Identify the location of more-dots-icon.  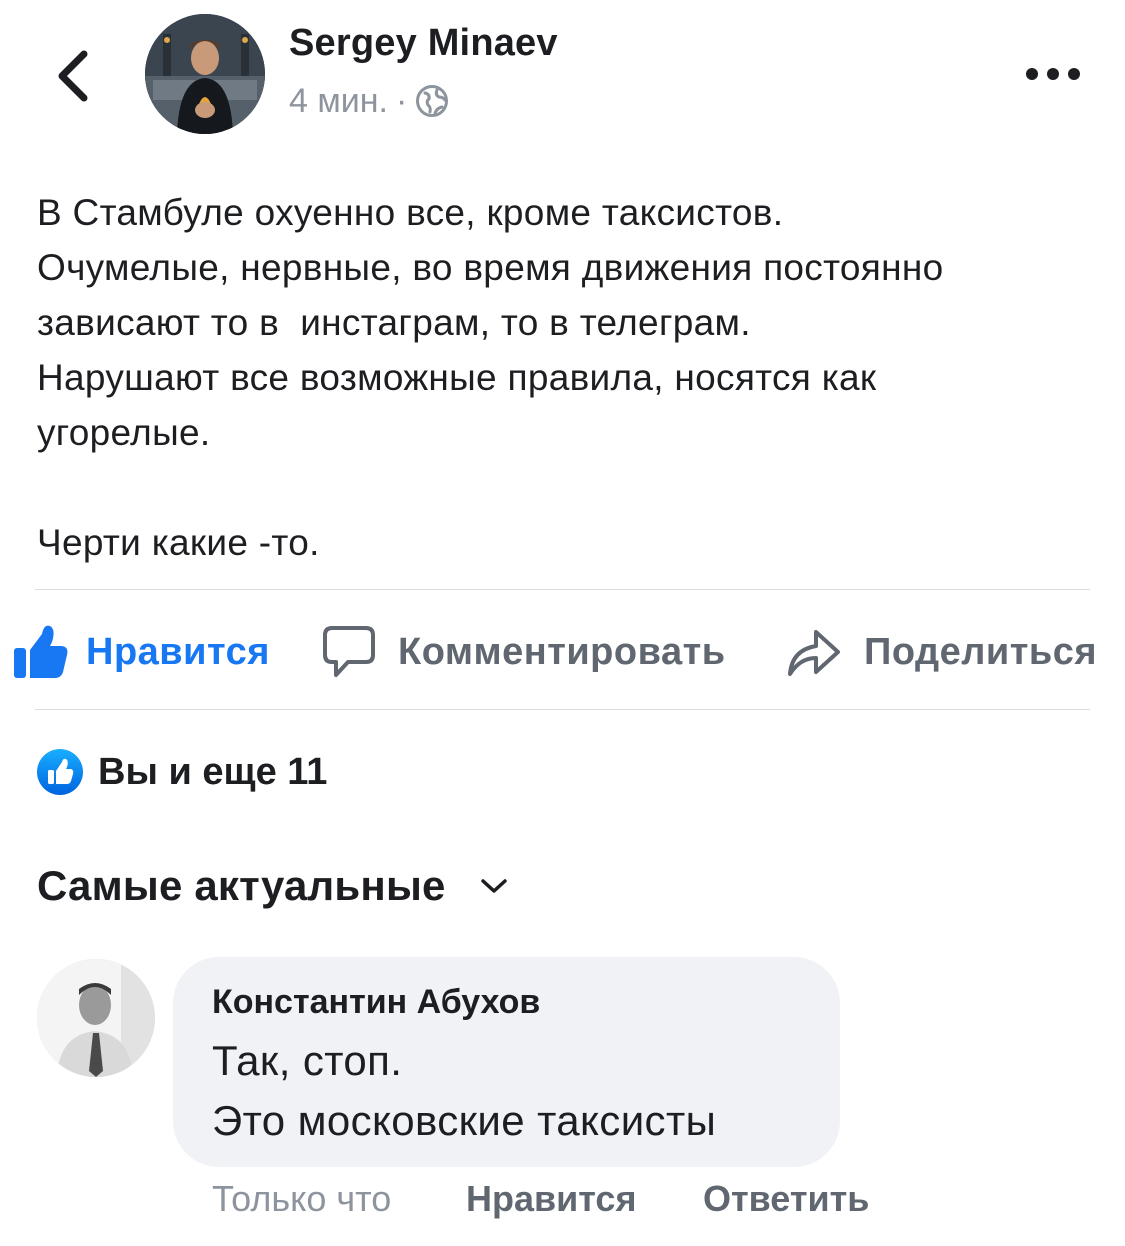
(1053, 74).